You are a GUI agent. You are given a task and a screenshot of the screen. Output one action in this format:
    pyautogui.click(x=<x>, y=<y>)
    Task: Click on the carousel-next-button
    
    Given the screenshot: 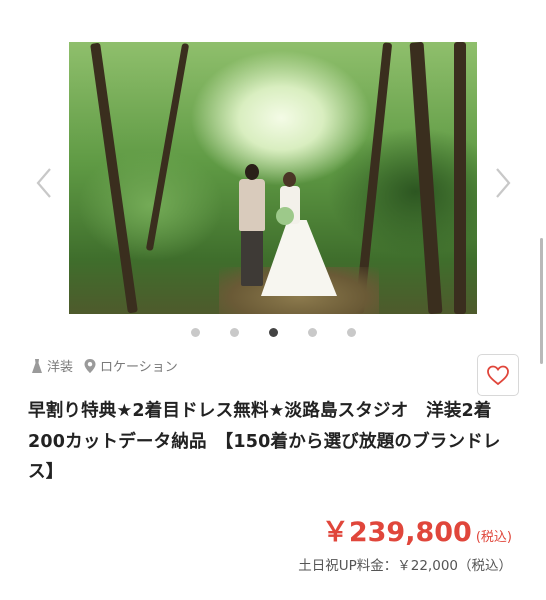 What is the action you would take?
    pyautogui.click(x=502, y=183)
    